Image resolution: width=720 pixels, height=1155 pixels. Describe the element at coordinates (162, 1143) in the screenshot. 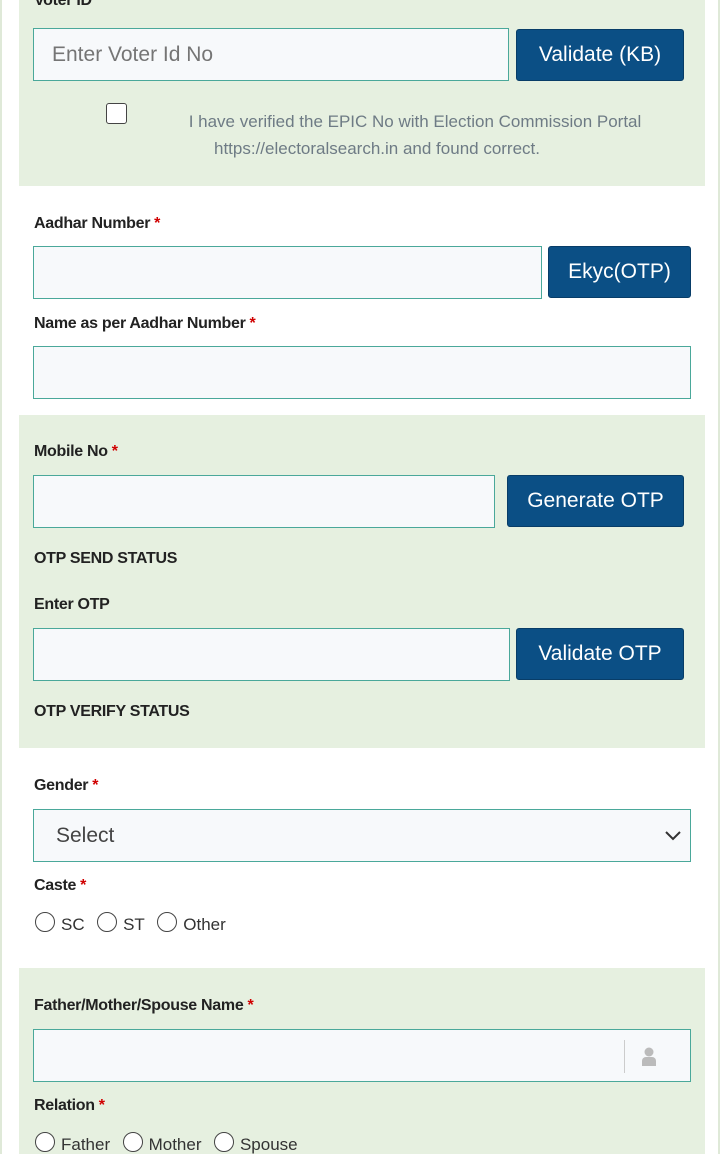

I see `relation-mother-radio: Mother` at that location.